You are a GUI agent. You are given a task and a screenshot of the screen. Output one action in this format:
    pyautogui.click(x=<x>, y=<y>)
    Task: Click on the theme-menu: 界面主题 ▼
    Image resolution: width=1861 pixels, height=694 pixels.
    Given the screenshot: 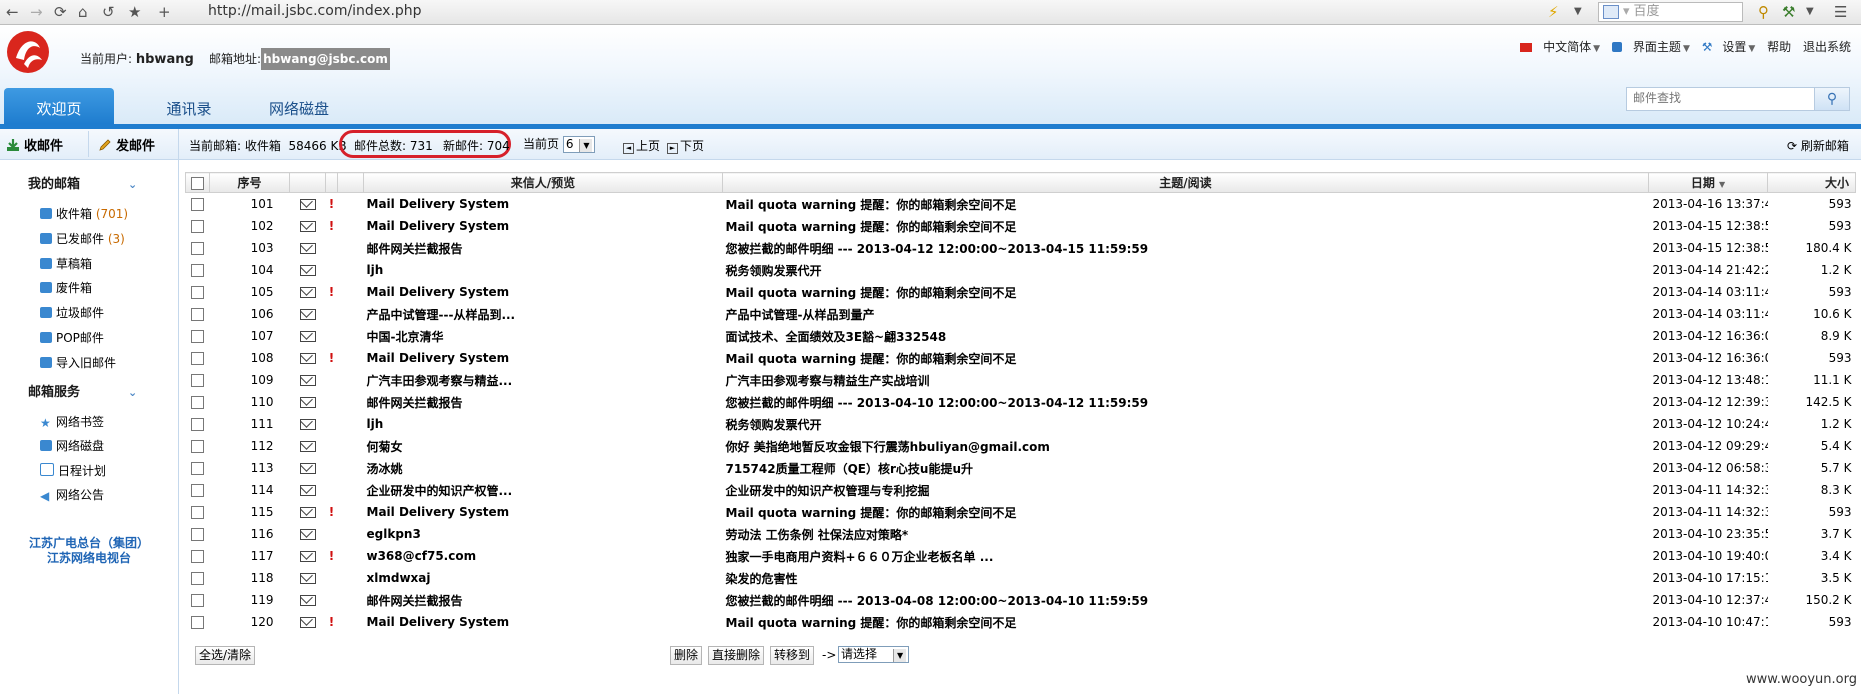 What is the action you would take?
    pyautogui.click(x=1650, y=47)
    